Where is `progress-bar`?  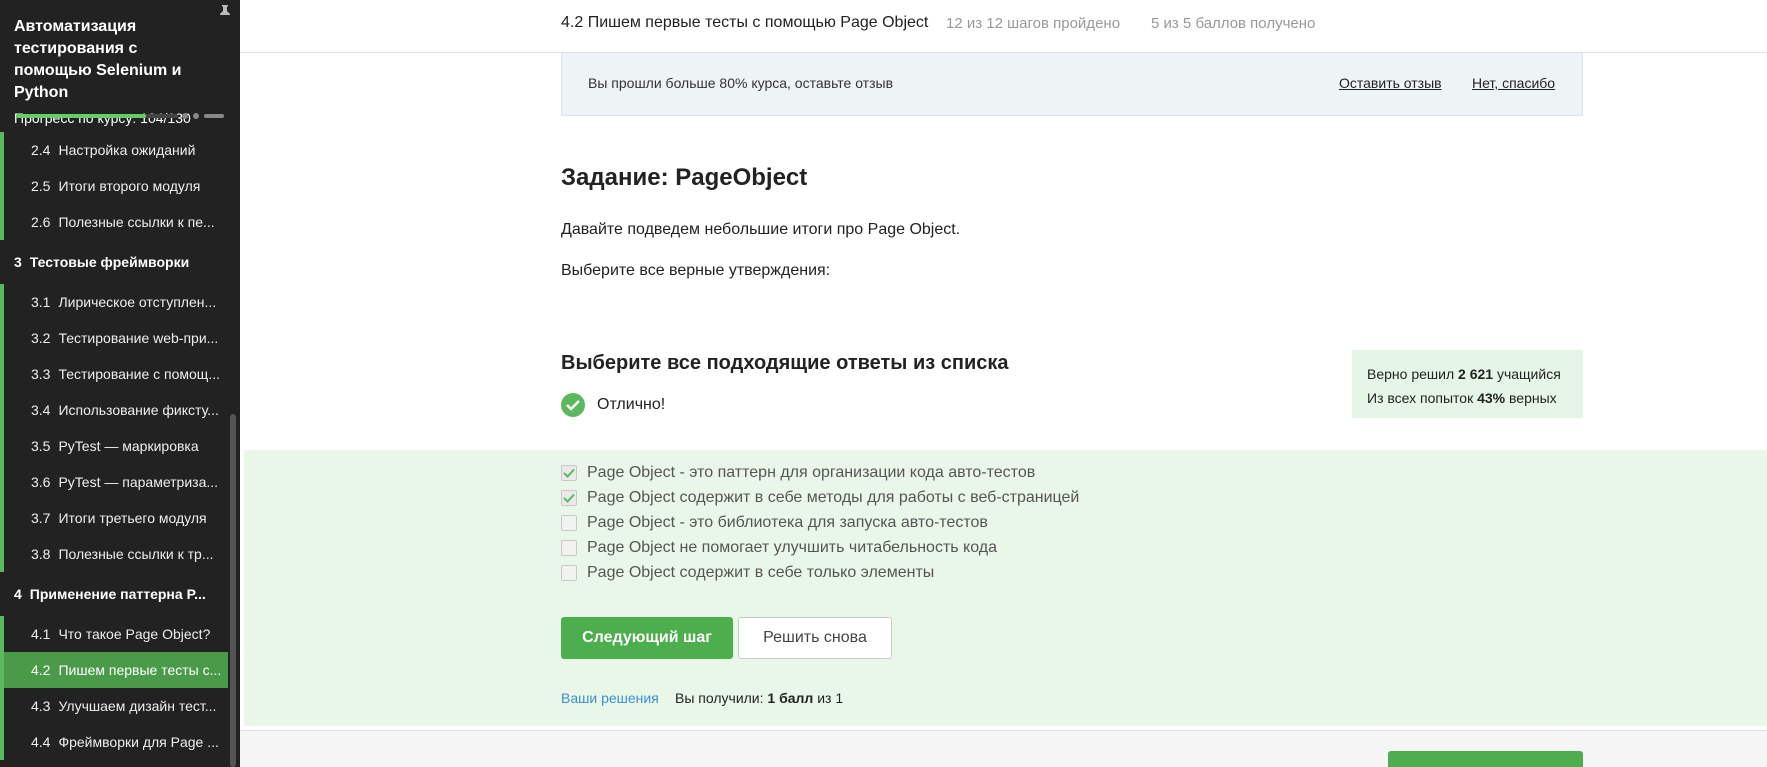
progress-bar is located at coordinates (121, 116).